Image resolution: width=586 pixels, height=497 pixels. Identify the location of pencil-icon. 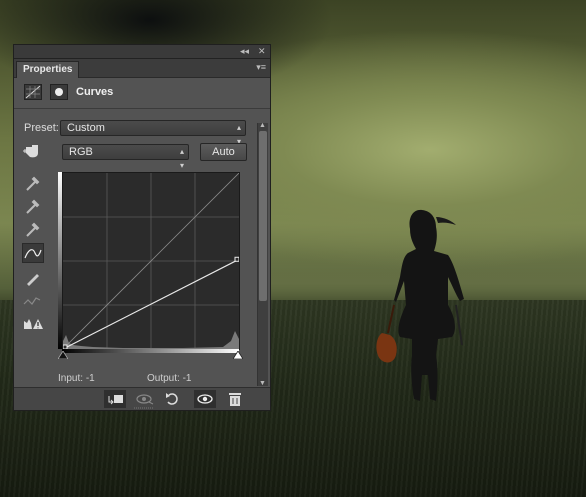
(33, 277).